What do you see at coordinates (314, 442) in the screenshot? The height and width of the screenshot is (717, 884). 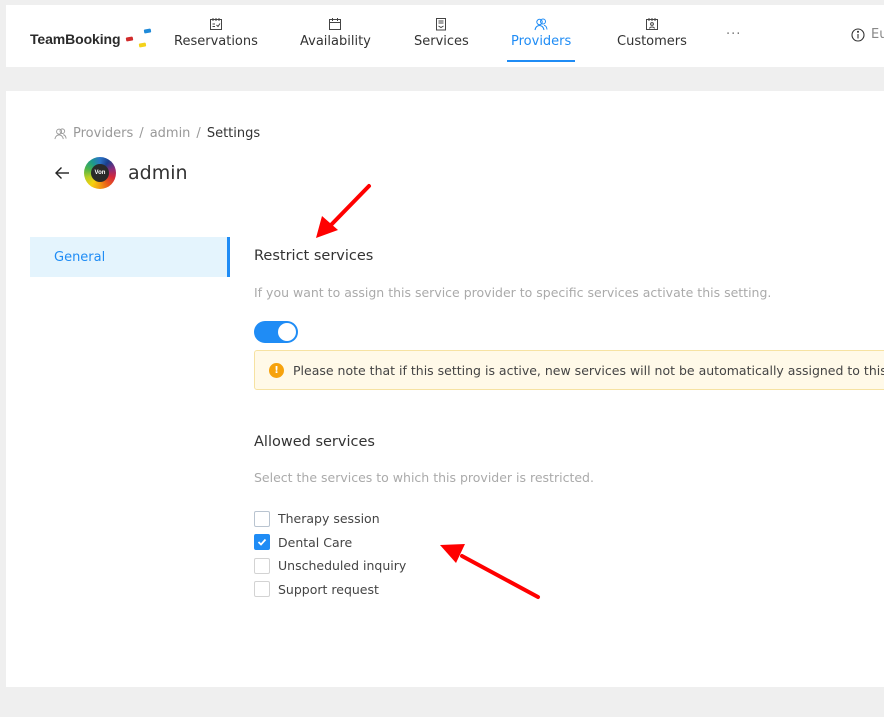 I see `allowed-services-title: Allowed services` at bounding box center [314, 442].